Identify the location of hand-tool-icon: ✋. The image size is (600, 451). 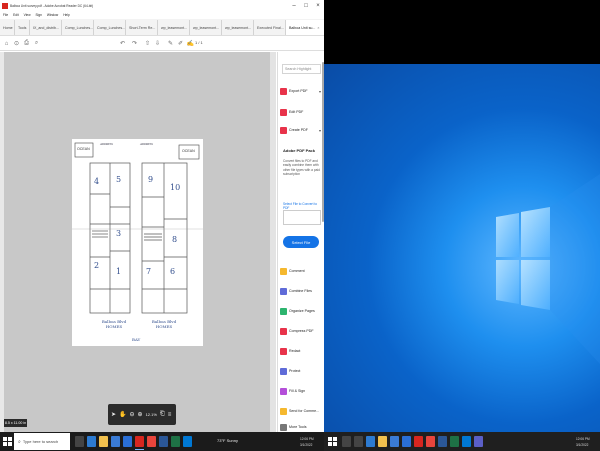
(122, 414).